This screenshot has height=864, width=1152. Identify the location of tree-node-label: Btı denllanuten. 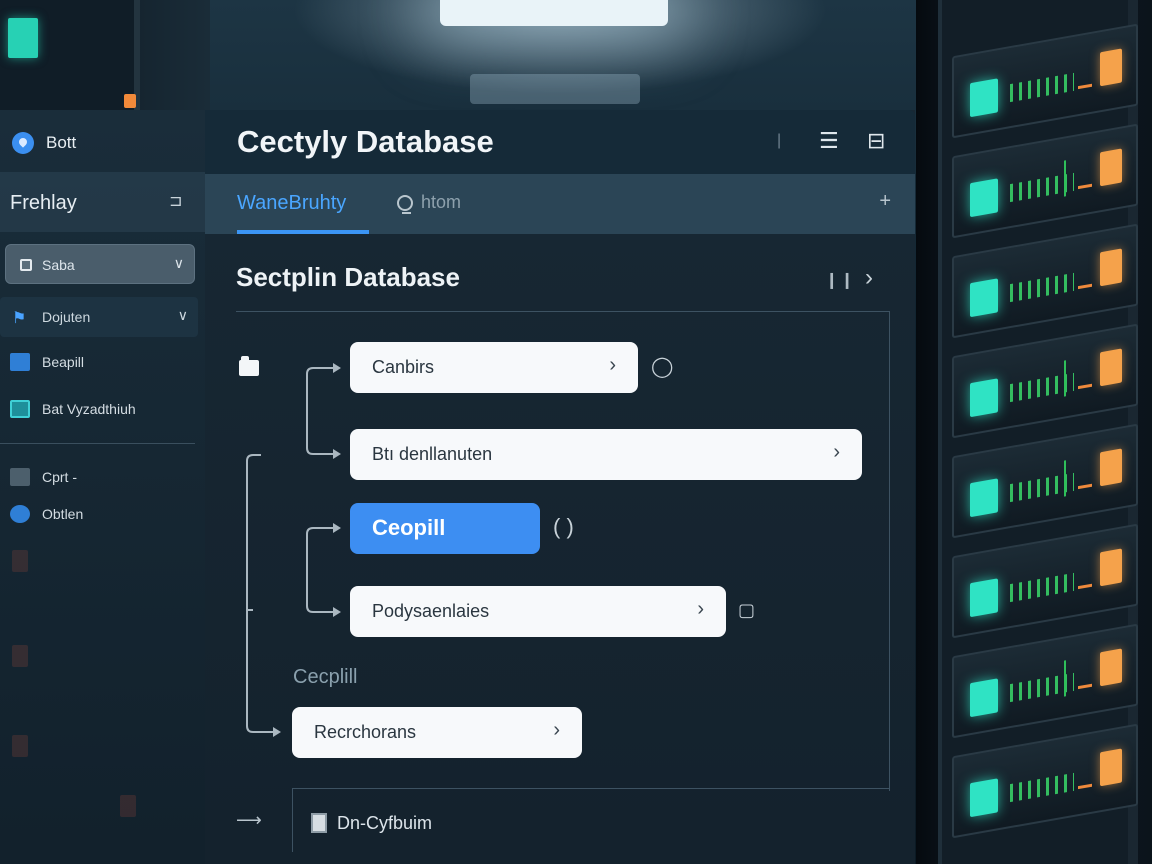
(432, 454).